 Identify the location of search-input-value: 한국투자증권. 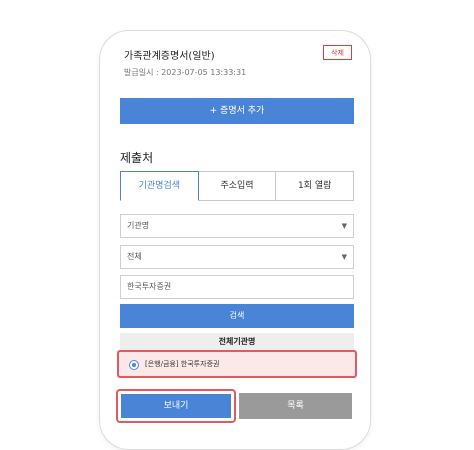
(149, 286).